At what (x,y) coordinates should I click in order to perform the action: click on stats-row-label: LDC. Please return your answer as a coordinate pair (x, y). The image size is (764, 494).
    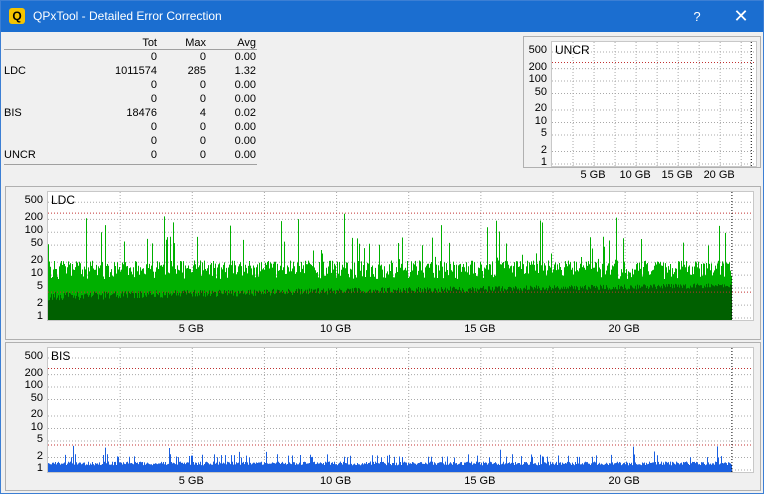
    Looking at the image, I should click on (15, 71).